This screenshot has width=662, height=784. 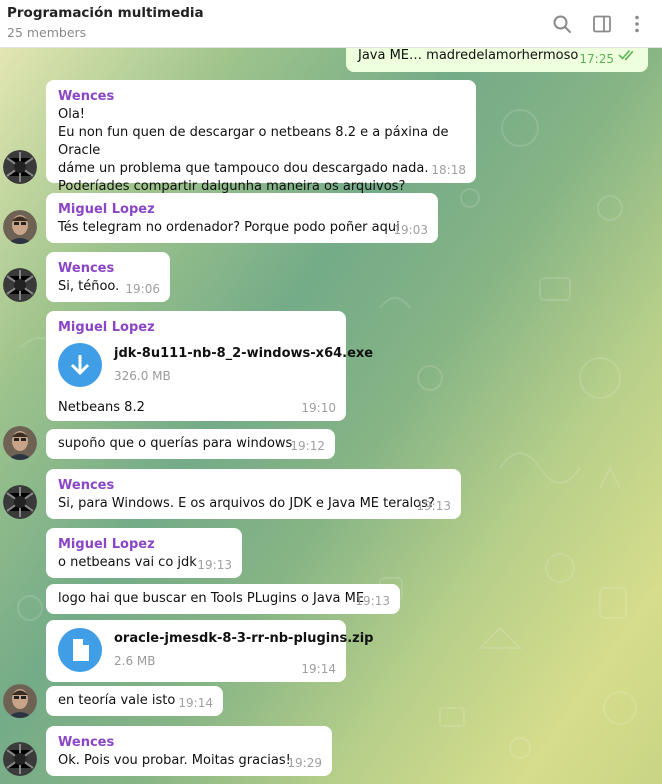 What do you see at coordinates (135, 661) in the screenshot?
I see `file-size: 2.6 MB` at bounding box center [135, 661].